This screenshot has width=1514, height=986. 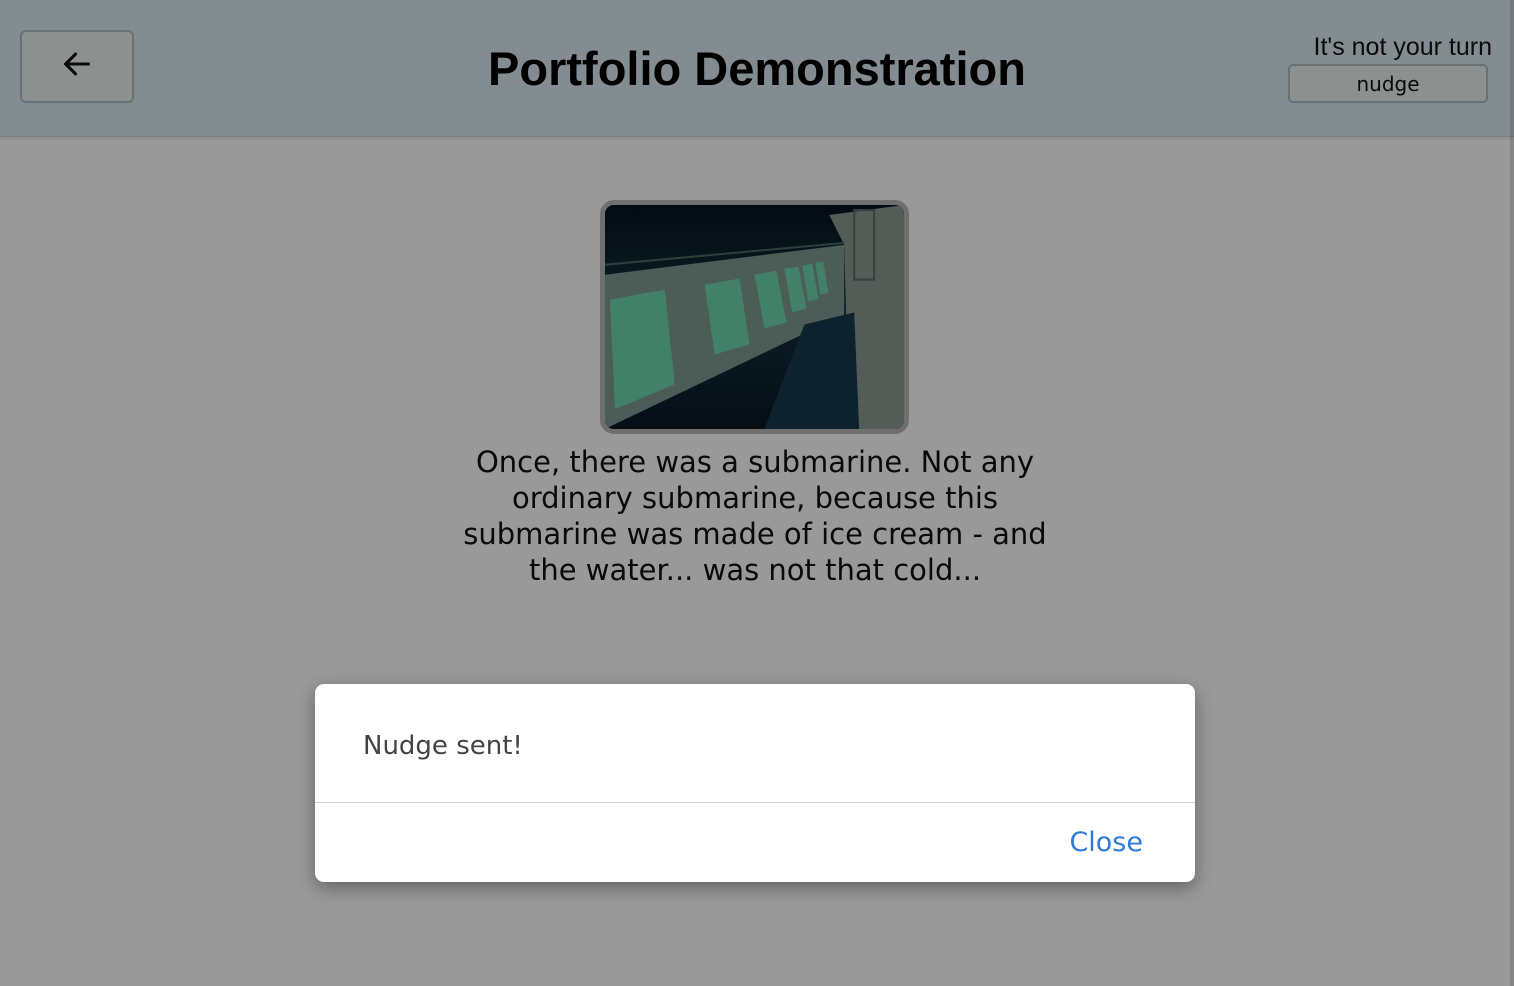 What do you see at coordinates (443, 746) in the screenshot?
I see `dialog-message: Nudge sent!` at bounding box center [443, 746].